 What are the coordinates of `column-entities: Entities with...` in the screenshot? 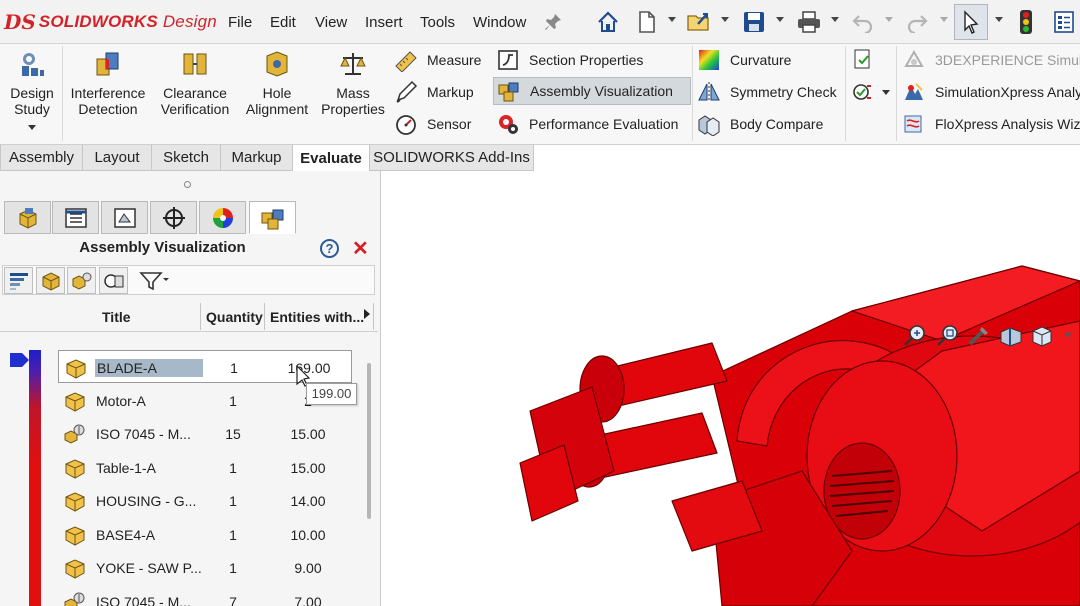 It's located at (317, 317).